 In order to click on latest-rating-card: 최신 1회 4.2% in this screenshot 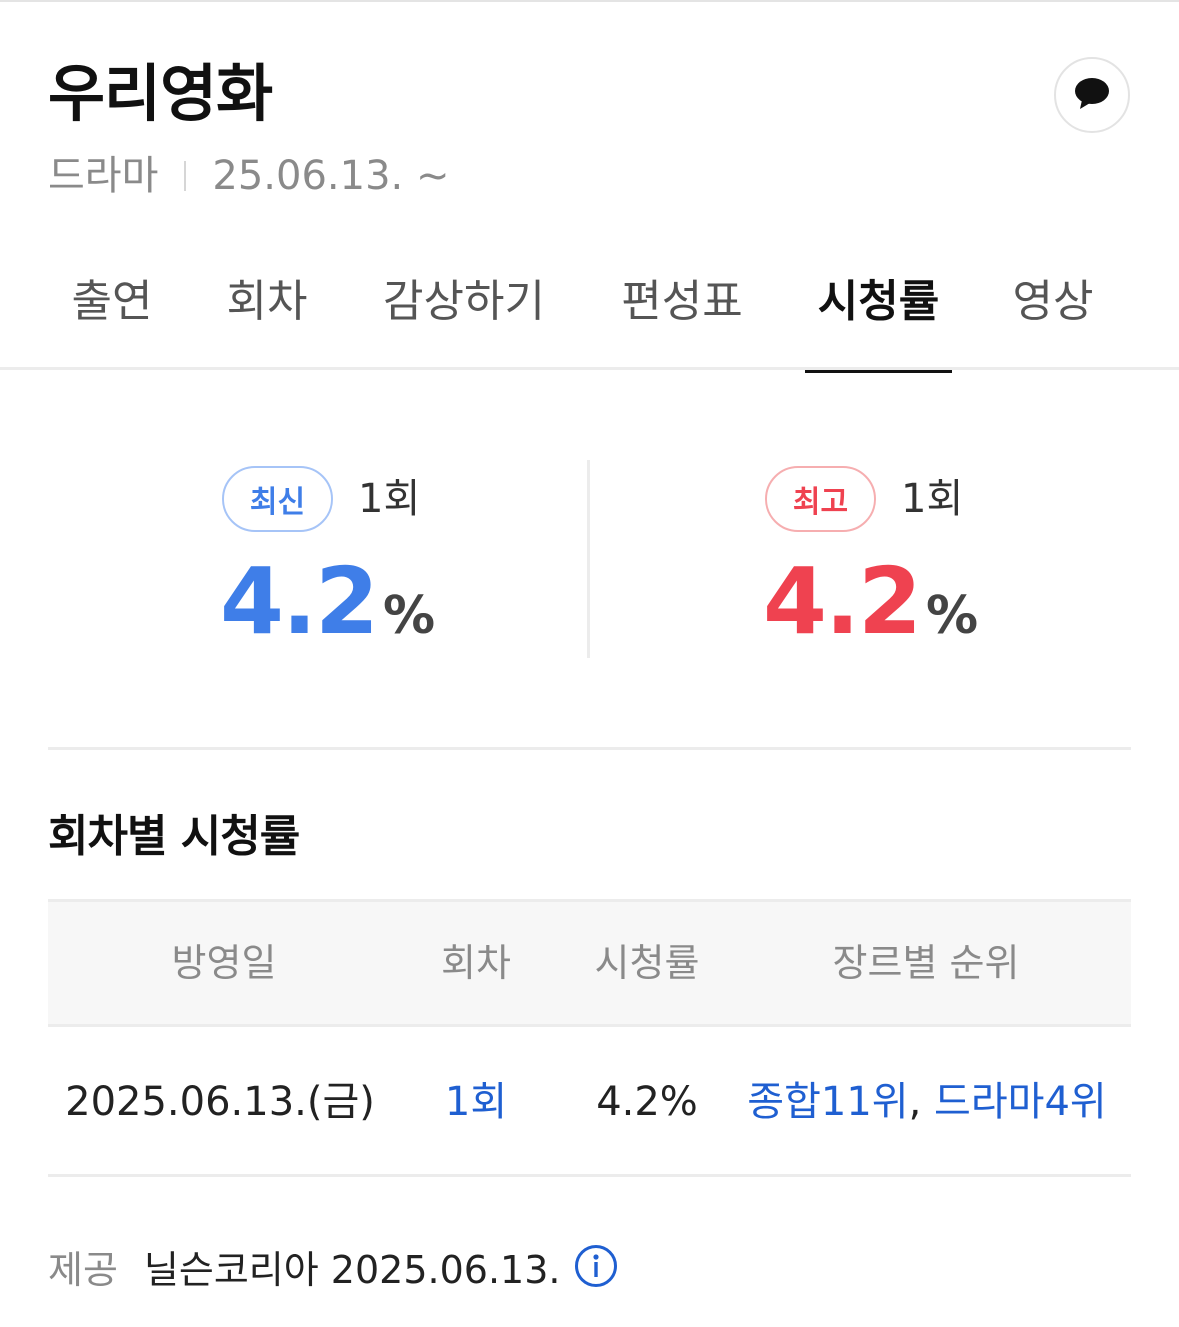, I will do `click(371, 561)`.